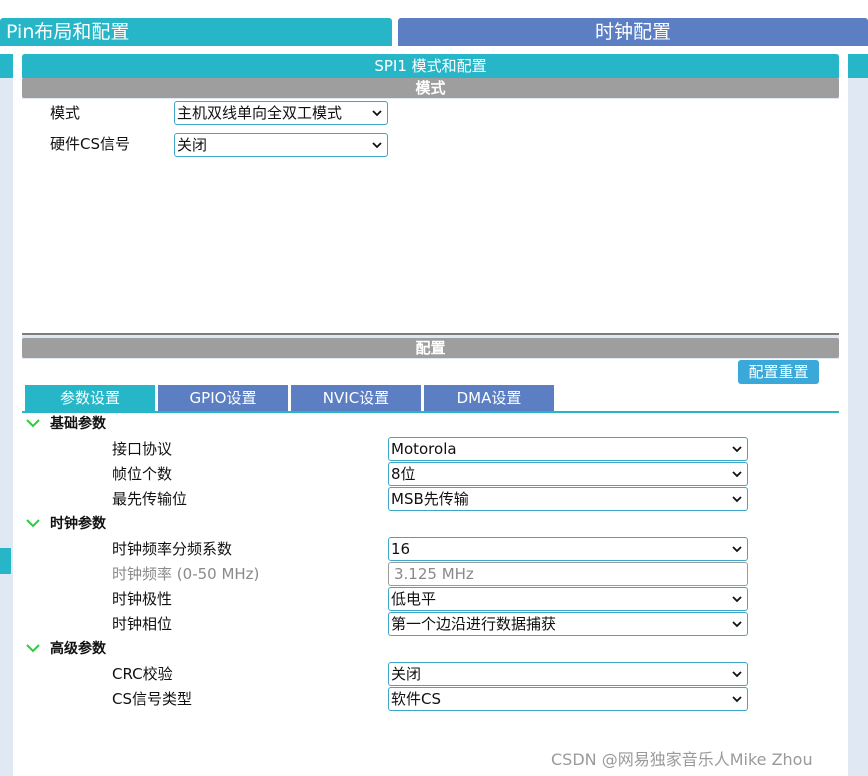  Describe the element at coordinates (430, 412) in the screenshot. I see `tab-underline` at that location.